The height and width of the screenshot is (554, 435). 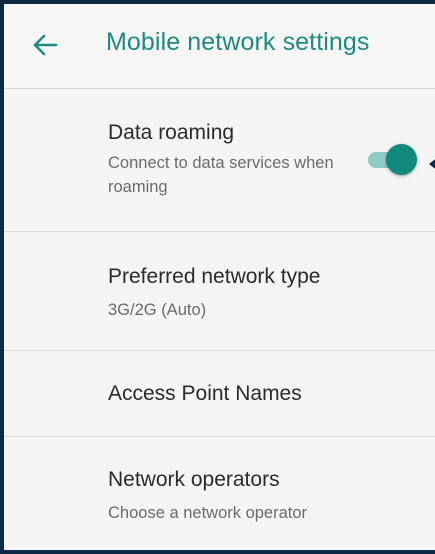 I want to click on arrow-left-icon, so click(x=46, y=45).